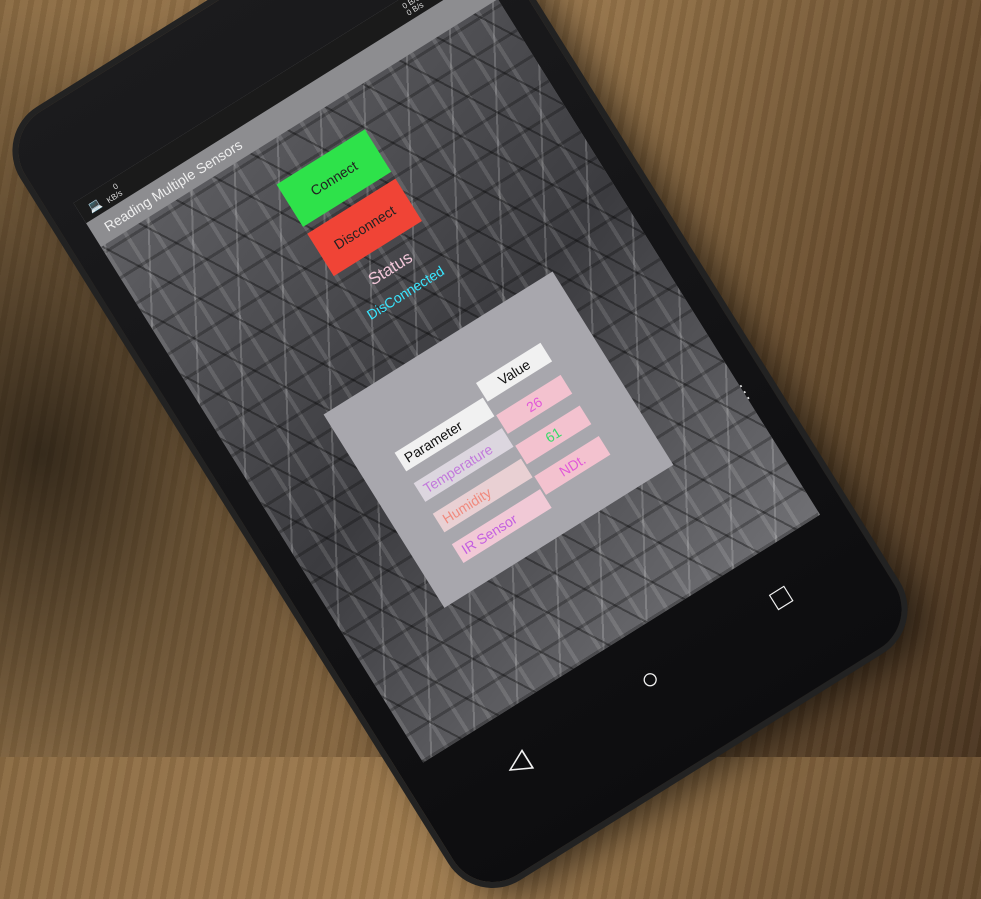 This screenshot has height=899, width=981. I want to click on recents-icon: □, so click(780, 598).